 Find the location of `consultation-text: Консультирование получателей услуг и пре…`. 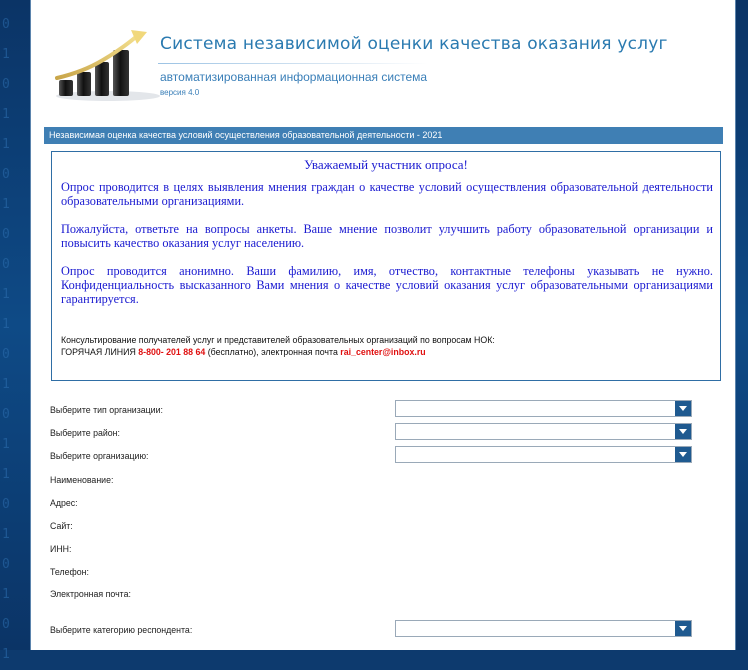

consultation-text: Консультирование получателей услуг и пре… is located at coordinates (278, 340).